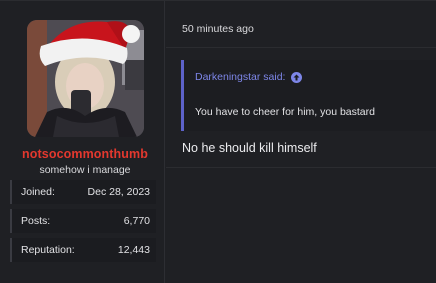 This screenshot has height=283, width=436. What do you see at coordinates (285, 112) in the screenshot?
I see `quote-text: You have to cheer for him, you bastard` at bounding box center [285, 112].